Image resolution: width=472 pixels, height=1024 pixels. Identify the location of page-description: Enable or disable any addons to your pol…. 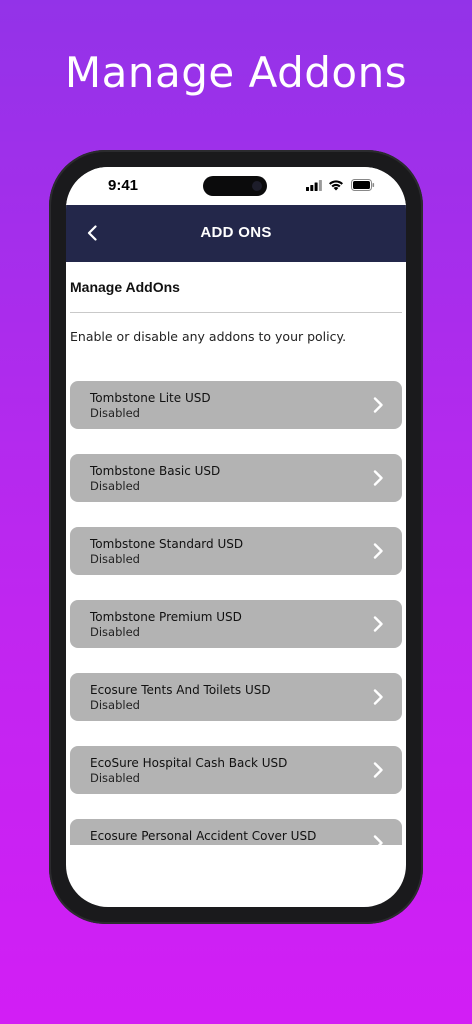
(208, 336).